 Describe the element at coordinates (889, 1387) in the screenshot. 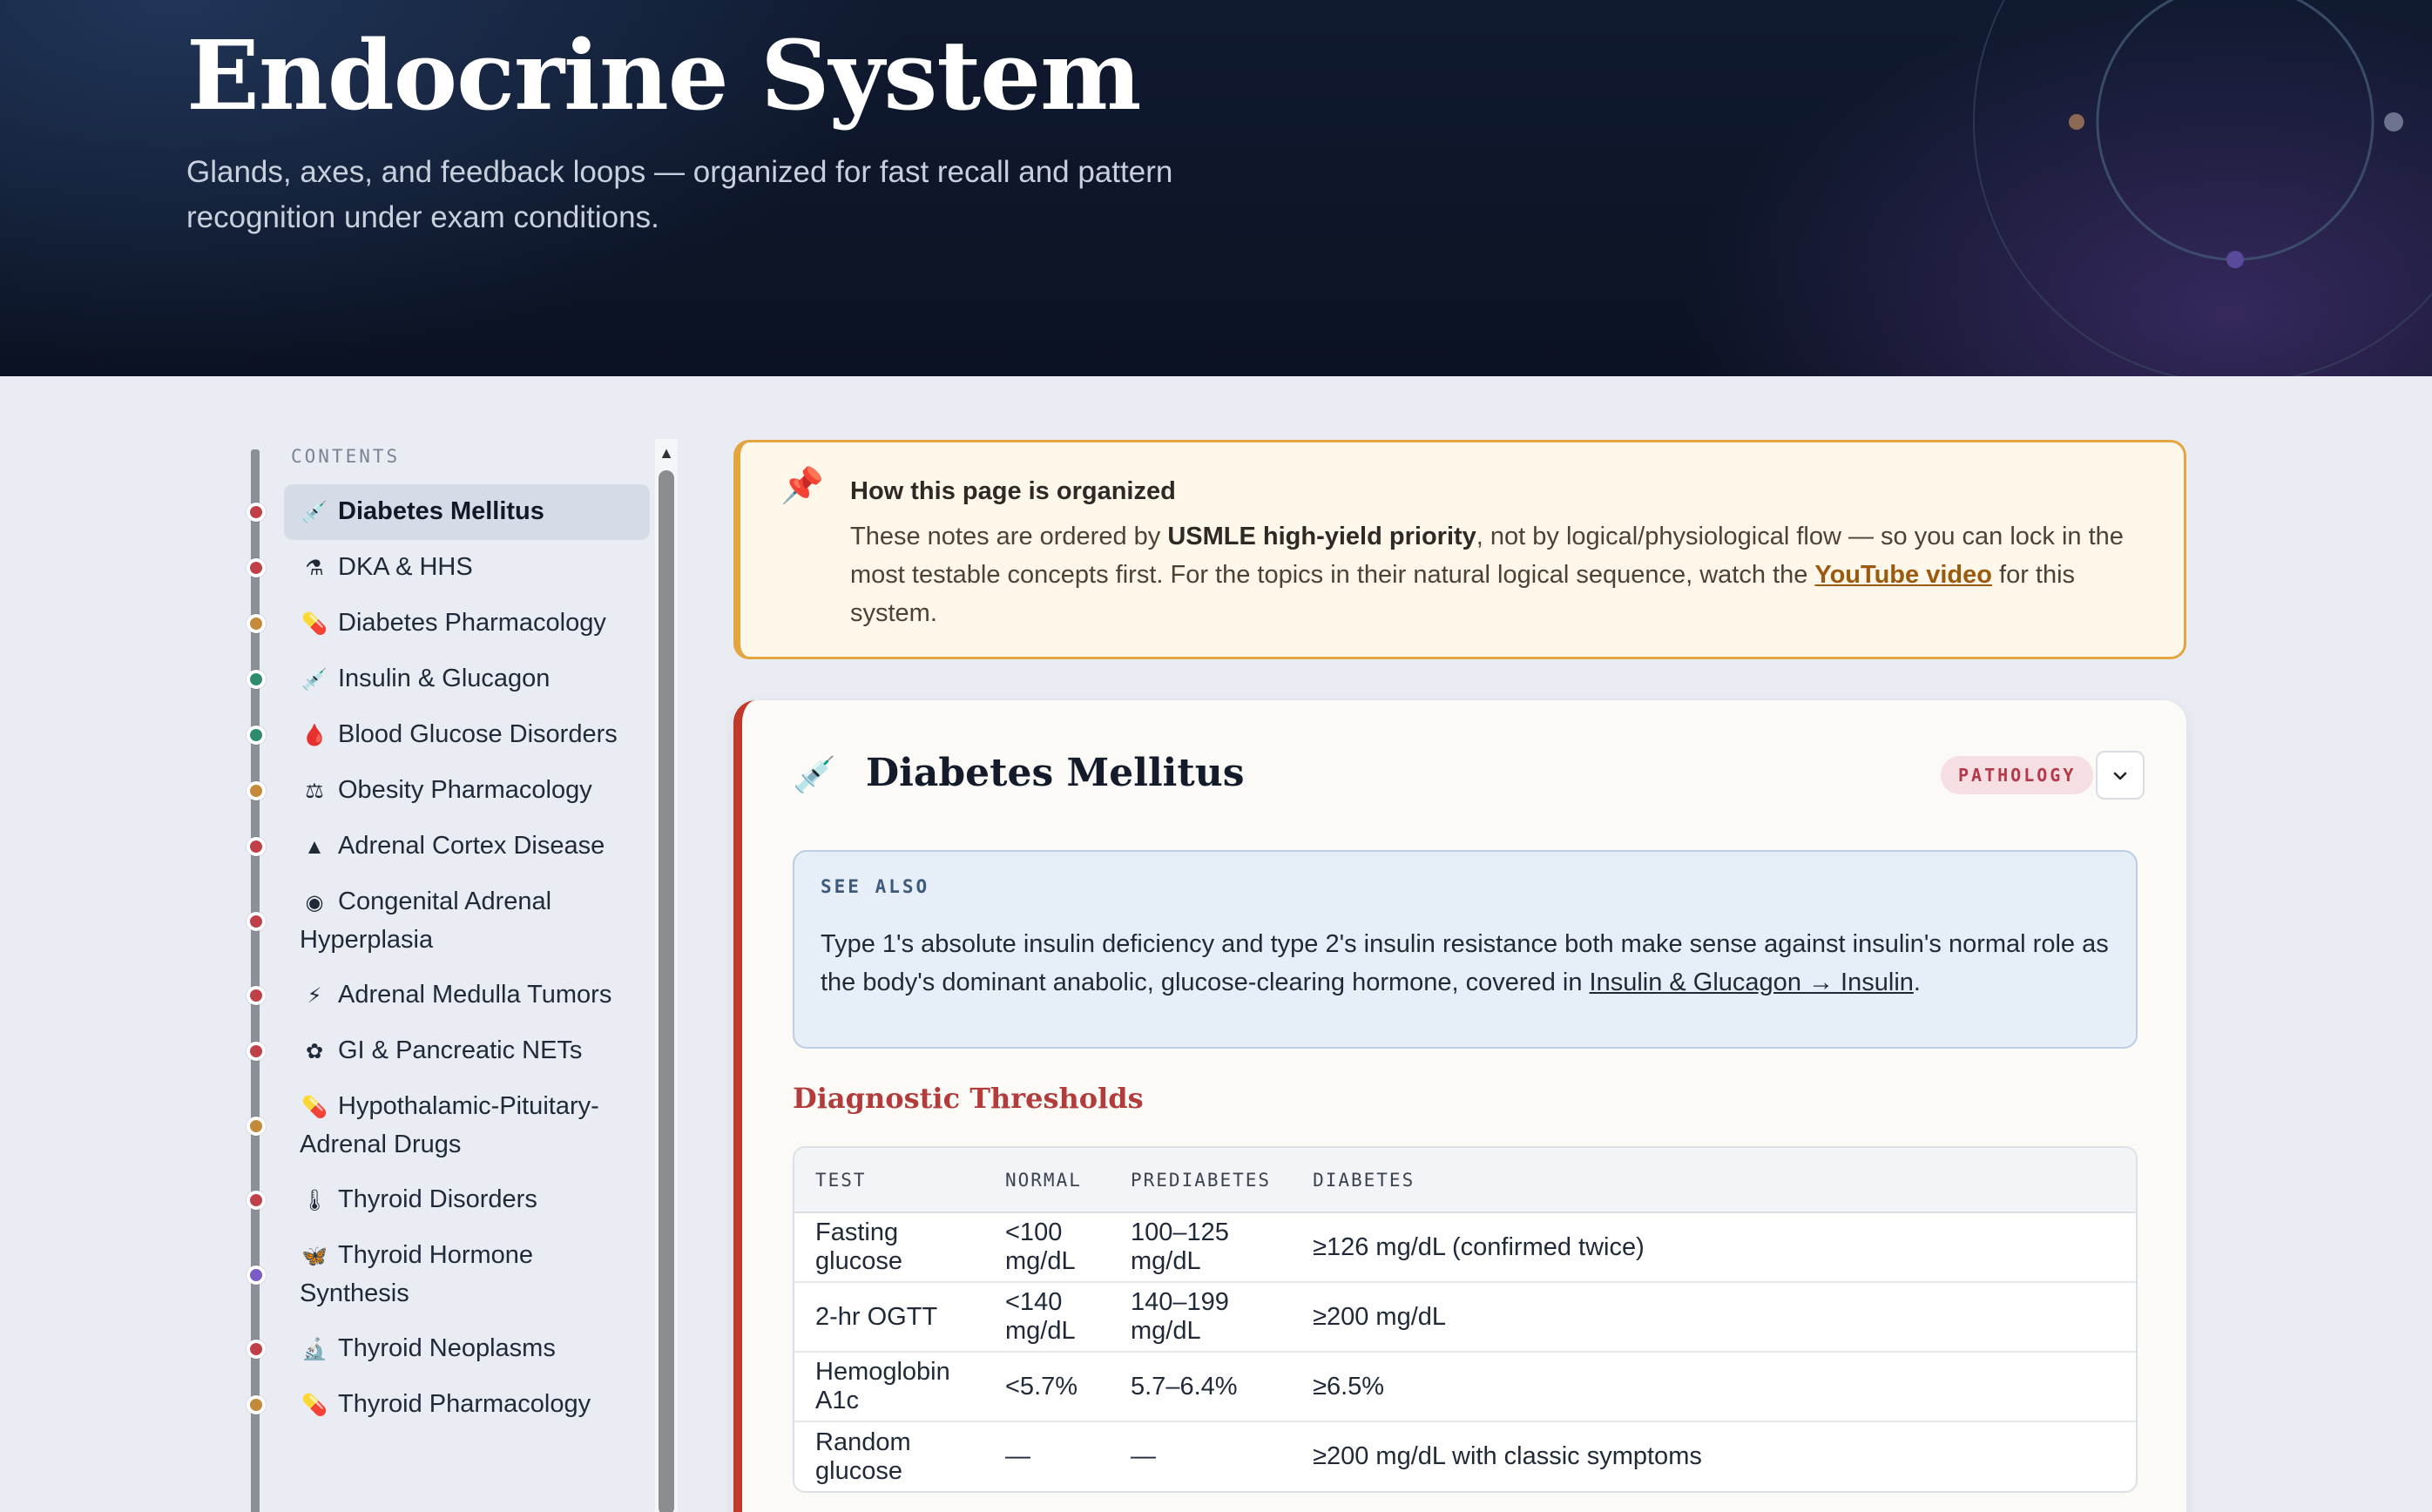

I see `table-cell: Hemoglobin A1c` at that location.